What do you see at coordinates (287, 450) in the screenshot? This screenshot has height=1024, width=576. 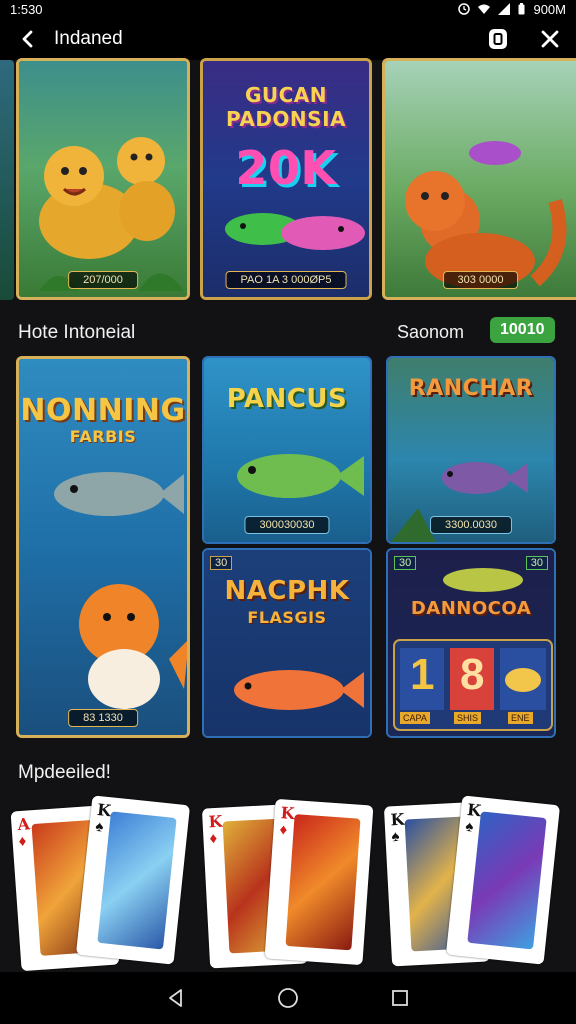 I see `game-tile-pancus: PANCUS 300030030` at bounding box center [287, 450].